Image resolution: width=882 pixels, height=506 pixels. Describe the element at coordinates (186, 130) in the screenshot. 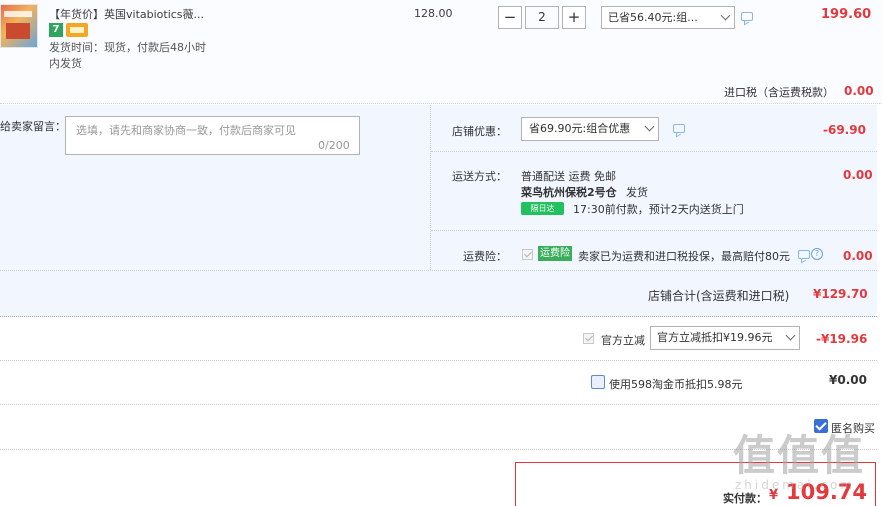

I see `seller-message-placeholder: 选填，请先和商家协商一致，付款后商家可见` at that location.